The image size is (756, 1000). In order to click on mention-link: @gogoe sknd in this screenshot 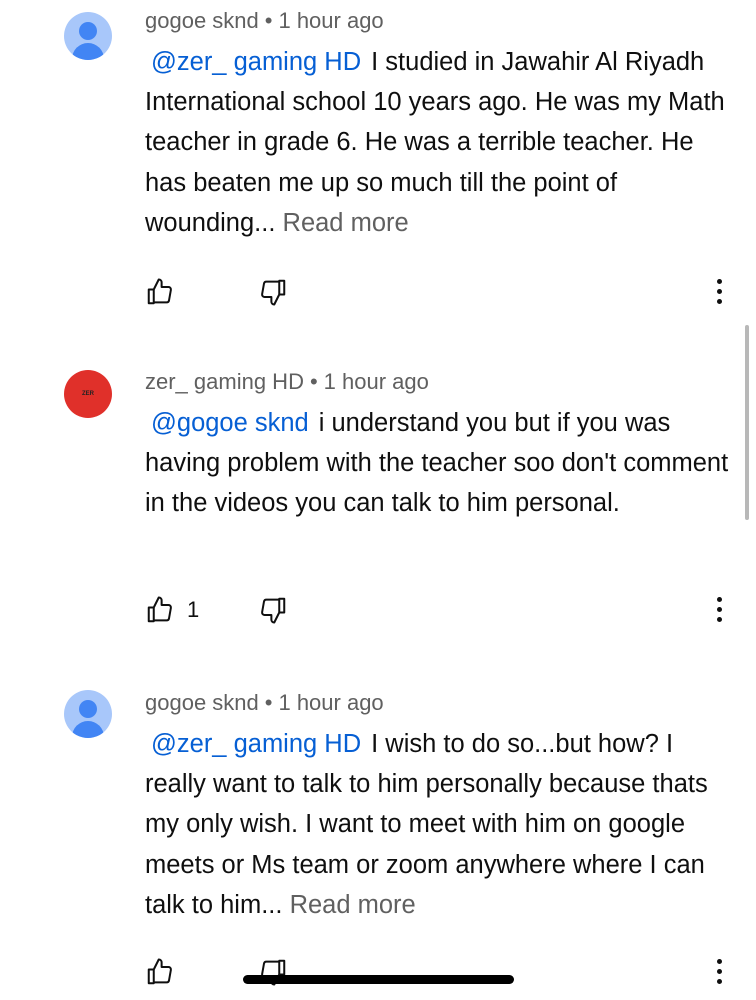, I will do `click(230, 423)`.